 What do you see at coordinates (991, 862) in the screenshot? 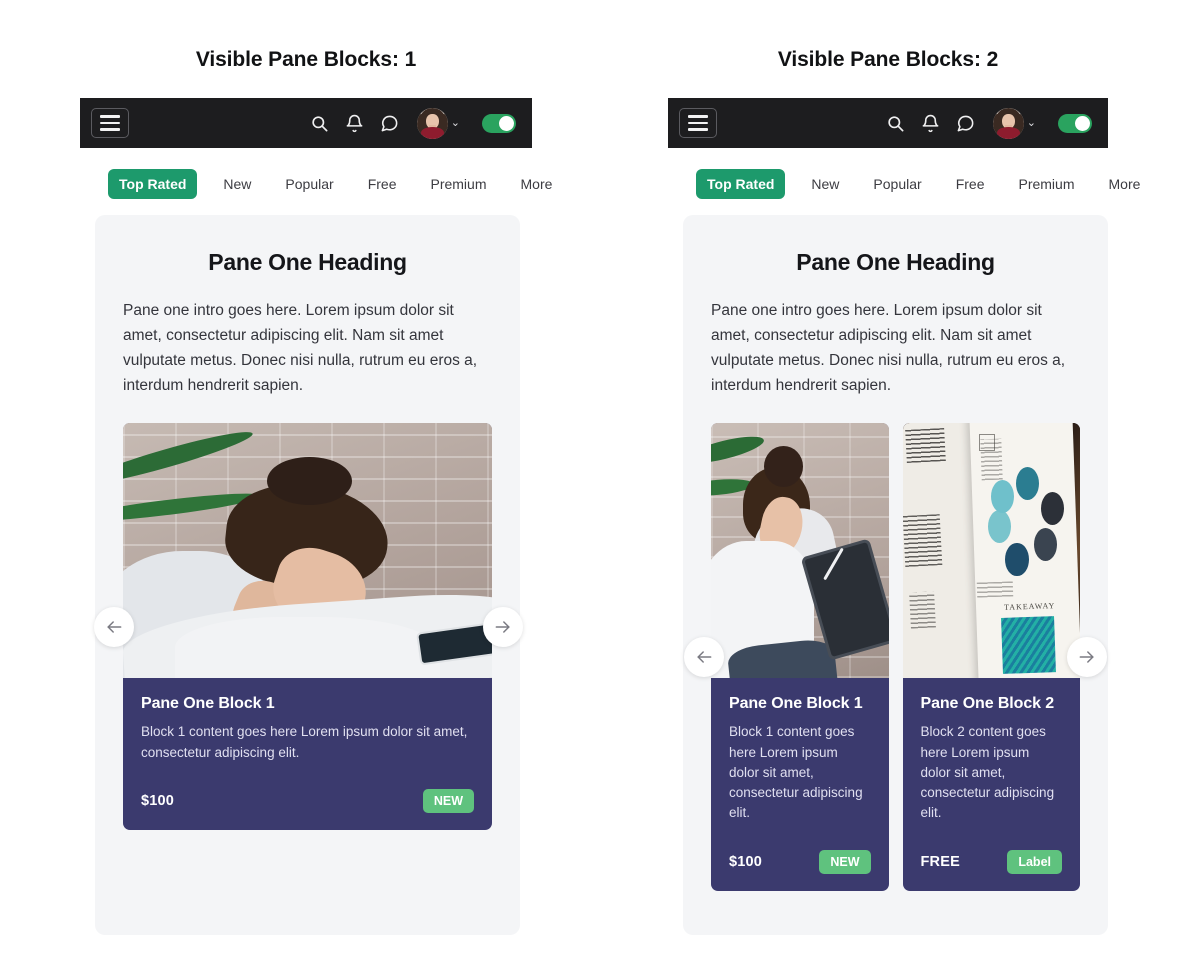
I see `card-footer: FREE Label` at bounding box center [991, 862].